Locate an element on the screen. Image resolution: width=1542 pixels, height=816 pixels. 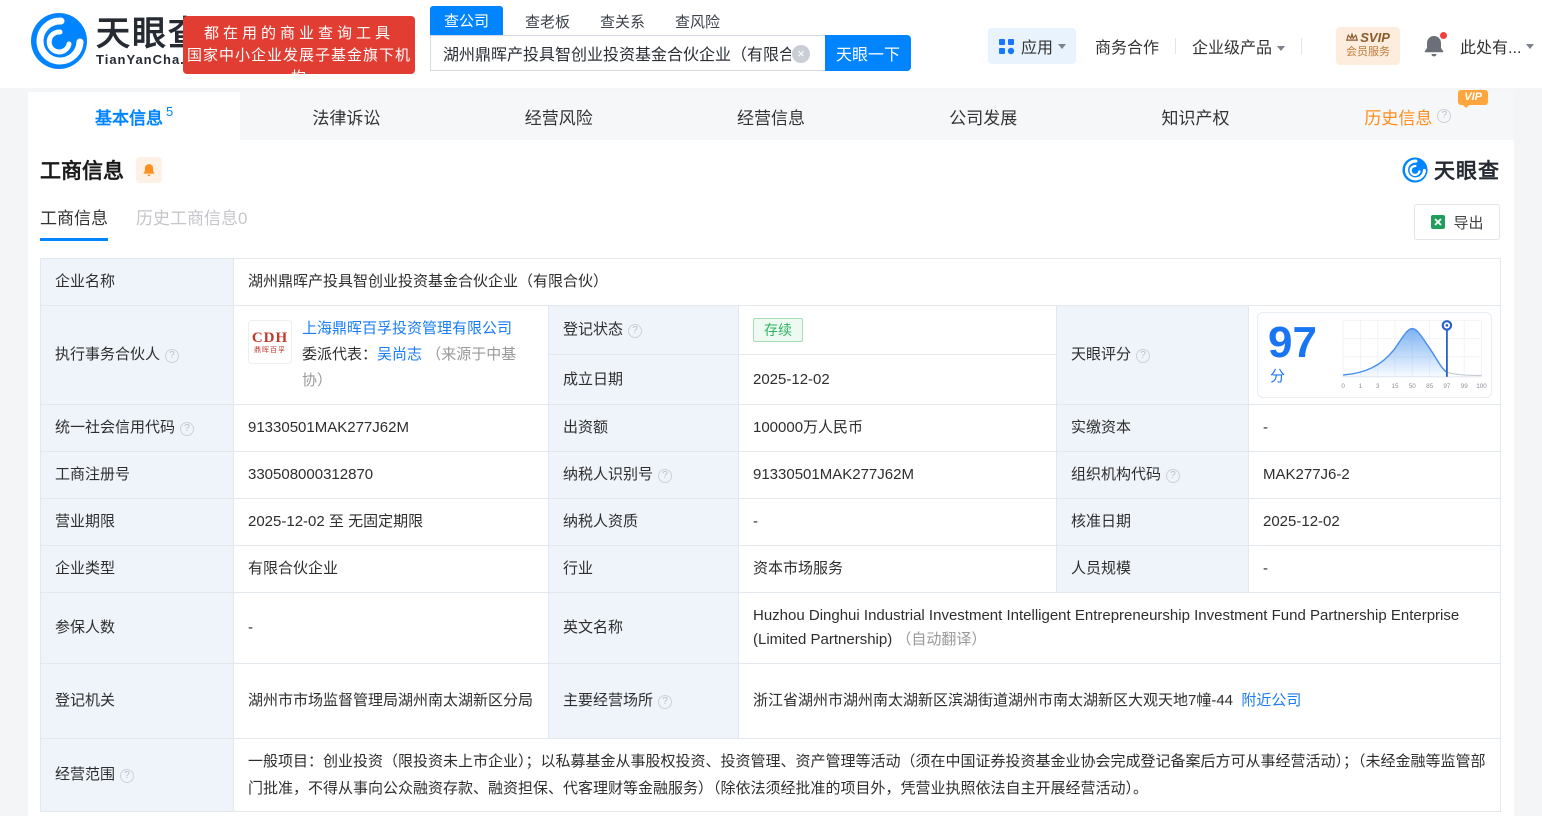
field-label: 实缴资本 is located at coordinates (1152, 428).